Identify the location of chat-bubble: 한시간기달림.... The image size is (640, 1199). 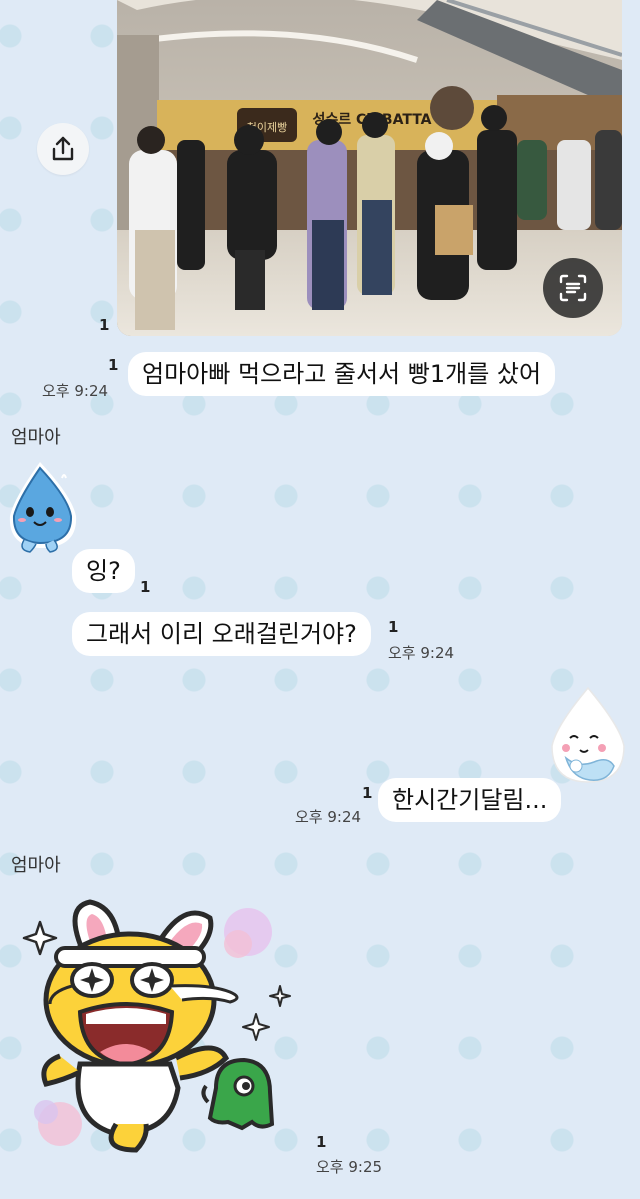
(470, 800).